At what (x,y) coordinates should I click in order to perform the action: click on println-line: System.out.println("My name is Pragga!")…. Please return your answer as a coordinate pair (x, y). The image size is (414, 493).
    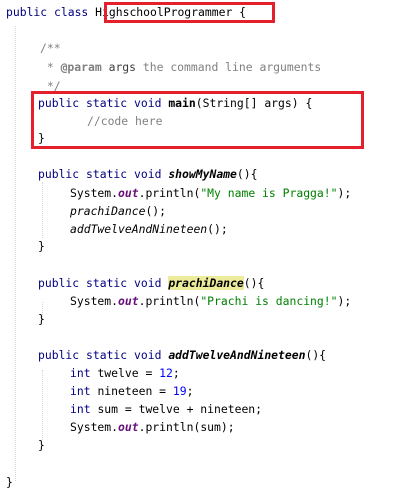
    Looking at the image, I should click on (210, 193).